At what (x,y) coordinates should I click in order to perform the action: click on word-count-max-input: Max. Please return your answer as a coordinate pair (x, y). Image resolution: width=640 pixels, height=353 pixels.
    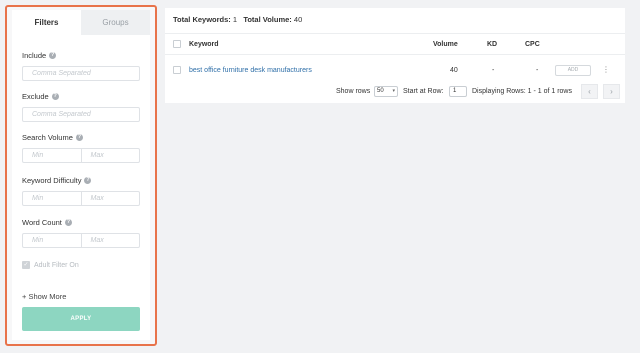
    Looking at the image, I should click on (110, 240).